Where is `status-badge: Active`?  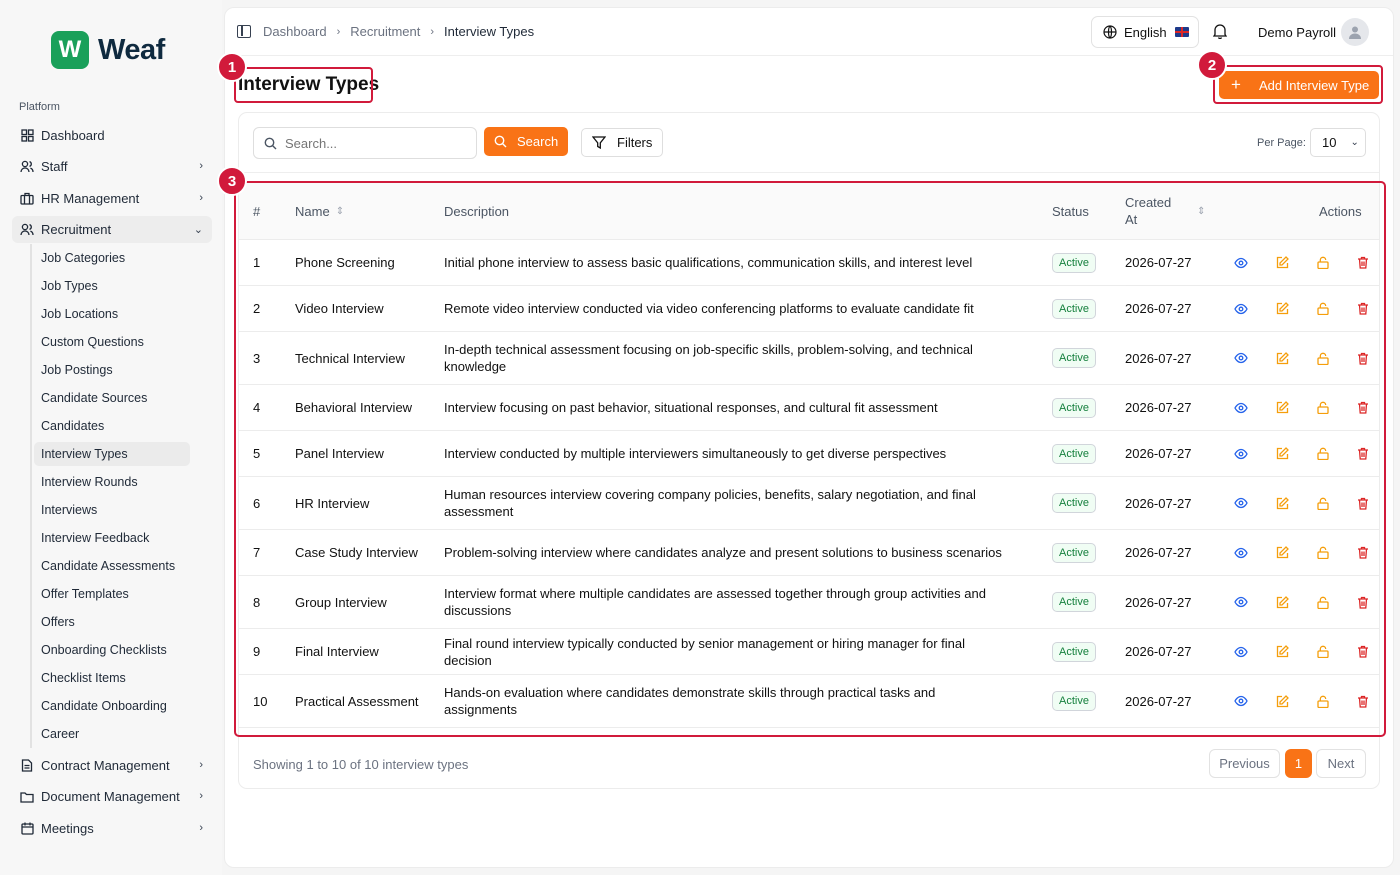 status-badge: Active is located at coordinates (1074, 701).